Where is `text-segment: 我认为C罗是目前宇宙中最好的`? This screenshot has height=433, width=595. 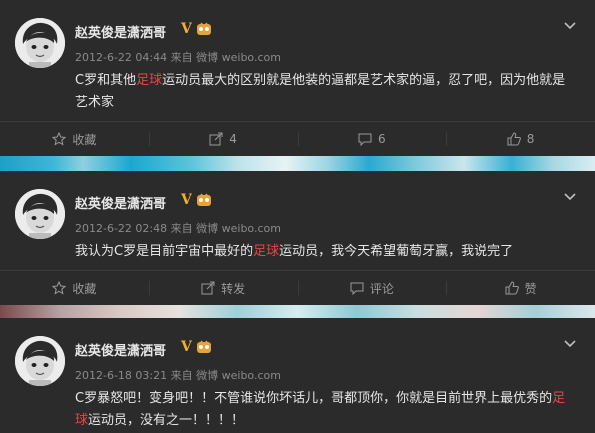
text-segment: 我认为C罗是目前宇宙中最好的 is located at coordinates (164, 251).